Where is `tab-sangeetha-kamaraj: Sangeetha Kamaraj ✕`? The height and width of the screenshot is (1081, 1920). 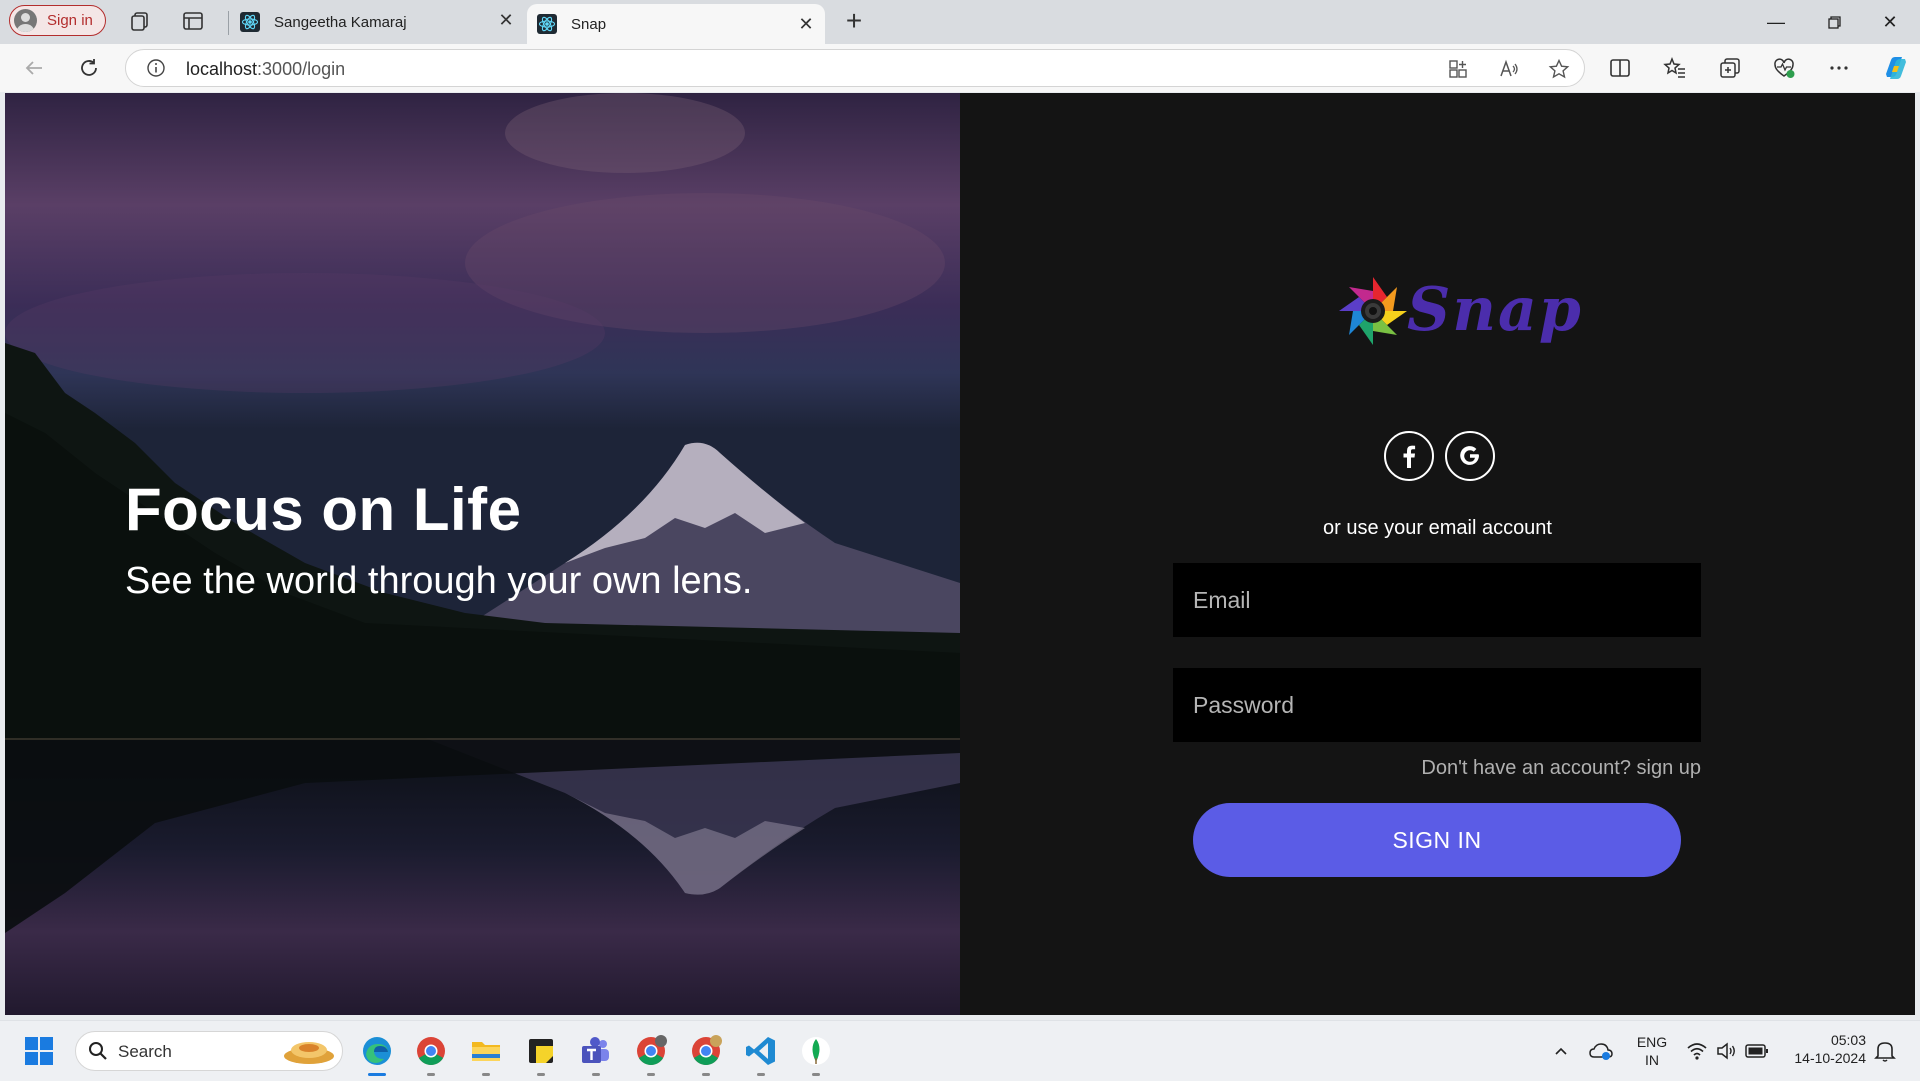
tab-sangeetha-kamaraj: Sangeetha Kamaraj ✕ is located at coordinates (377, 22).